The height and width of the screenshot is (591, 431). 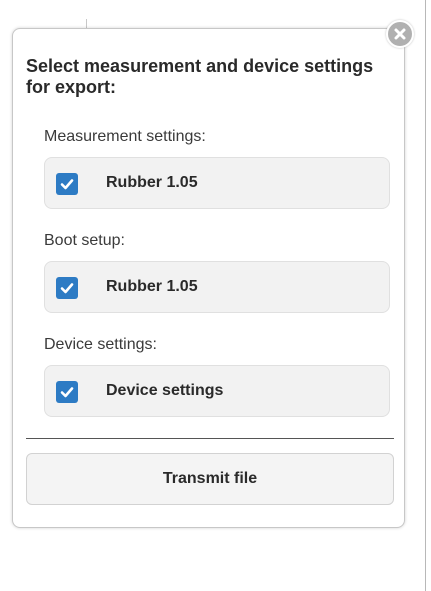 I want to click on device-settings-checkbox-row: Device settings, so click(x=217, y=391).